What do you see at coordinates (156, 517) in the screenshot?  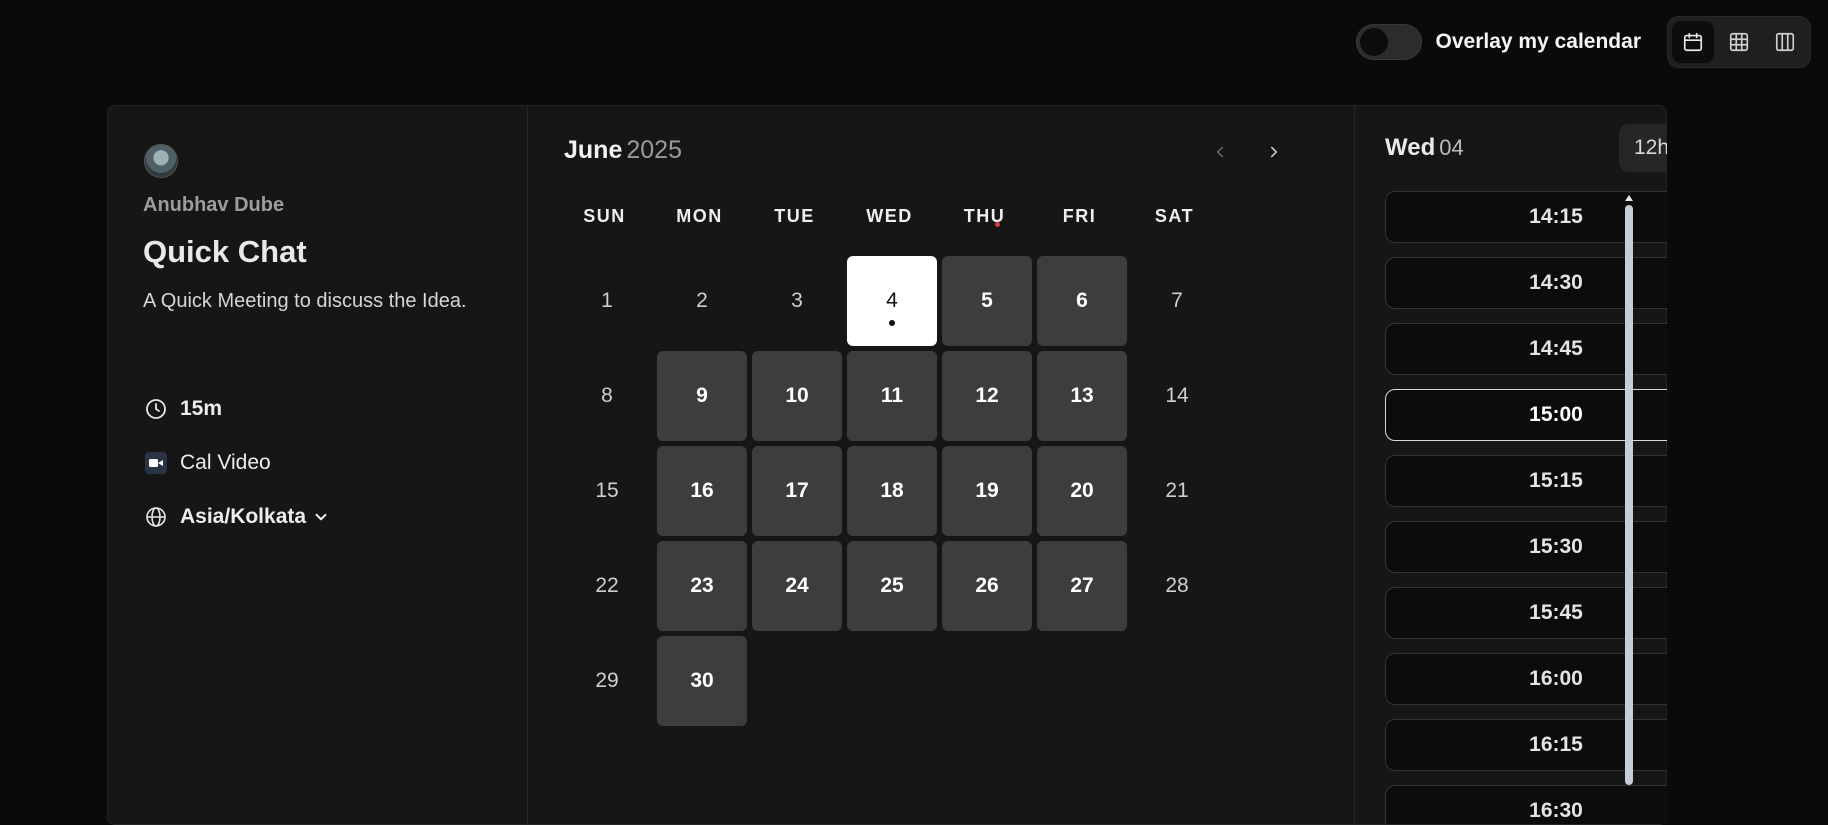 I see `globe-icon` at bounding box center [156, 517].